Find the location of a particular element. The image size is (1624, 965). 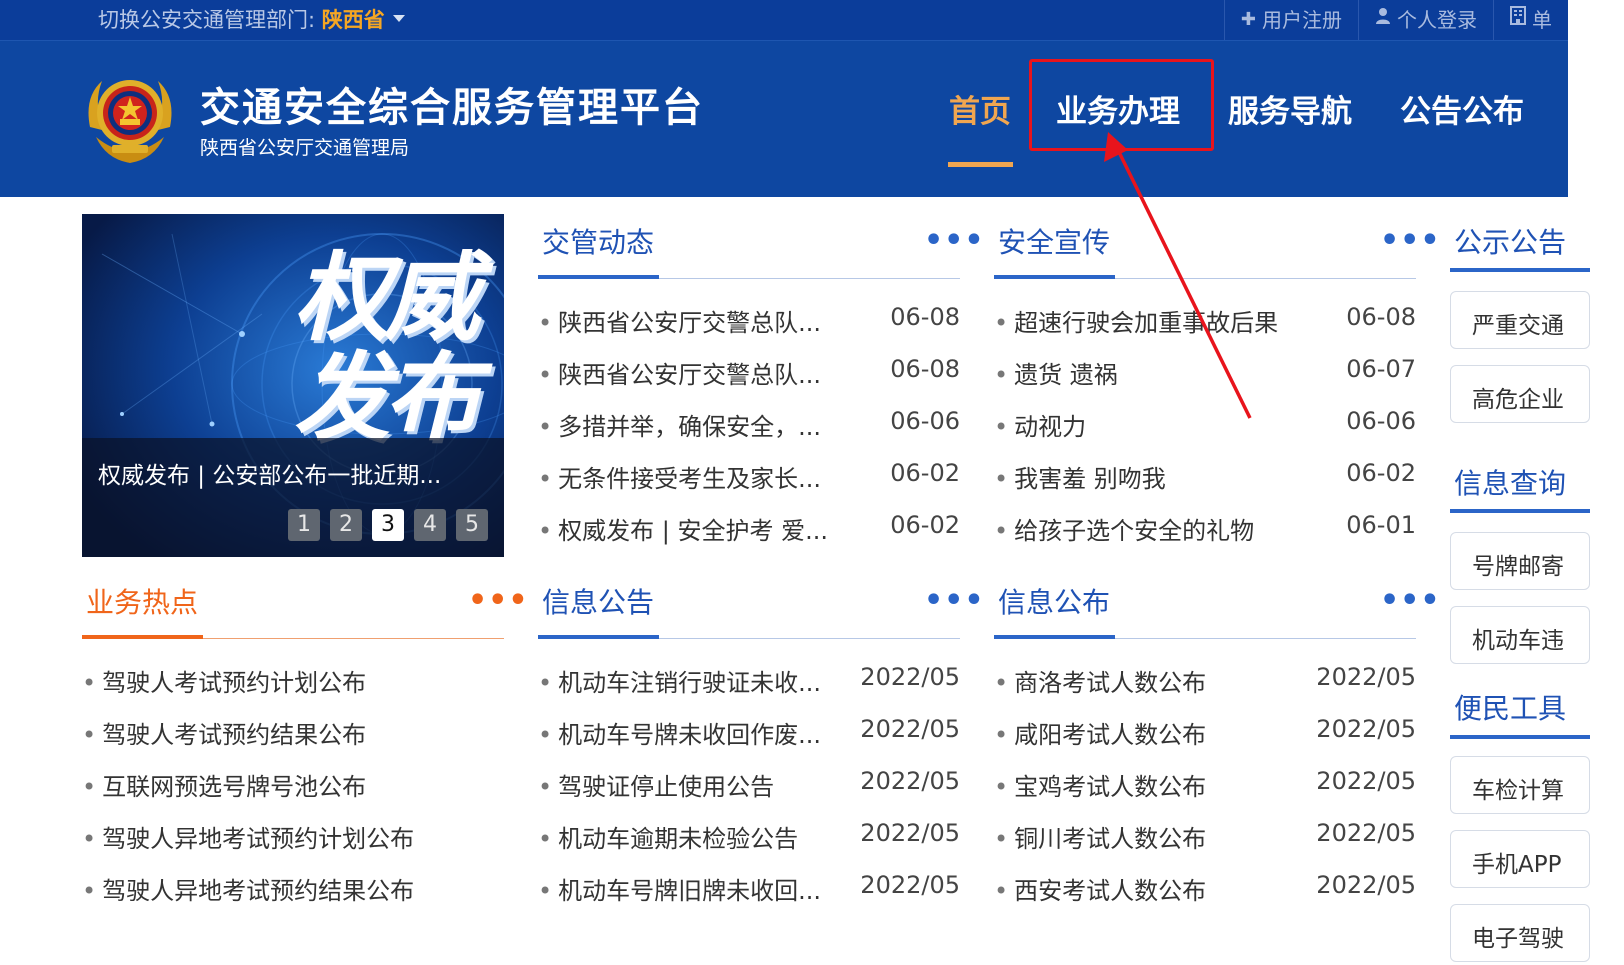

chevron-down-icon is located at coordinates (398, 18).